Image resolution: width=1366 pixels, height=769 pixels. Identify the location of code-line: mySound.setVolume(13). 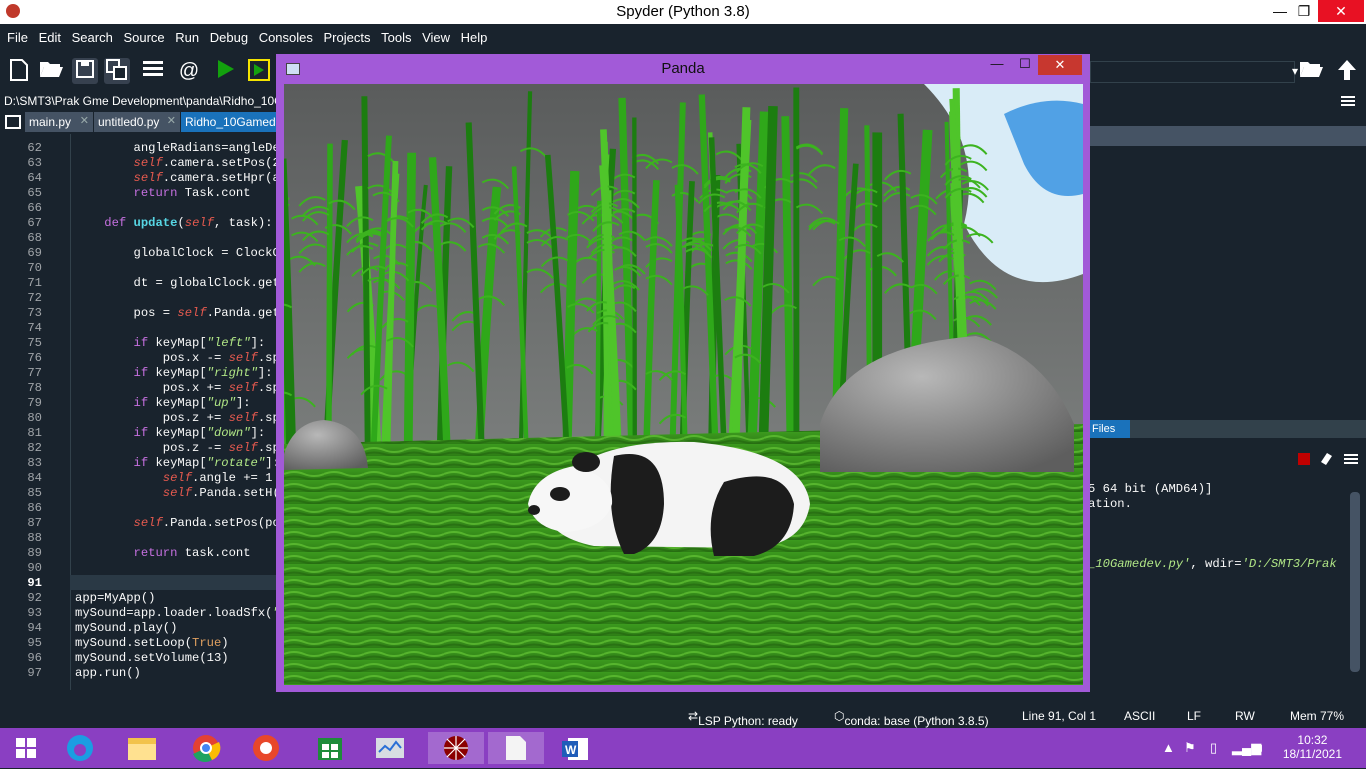
(152, 658).